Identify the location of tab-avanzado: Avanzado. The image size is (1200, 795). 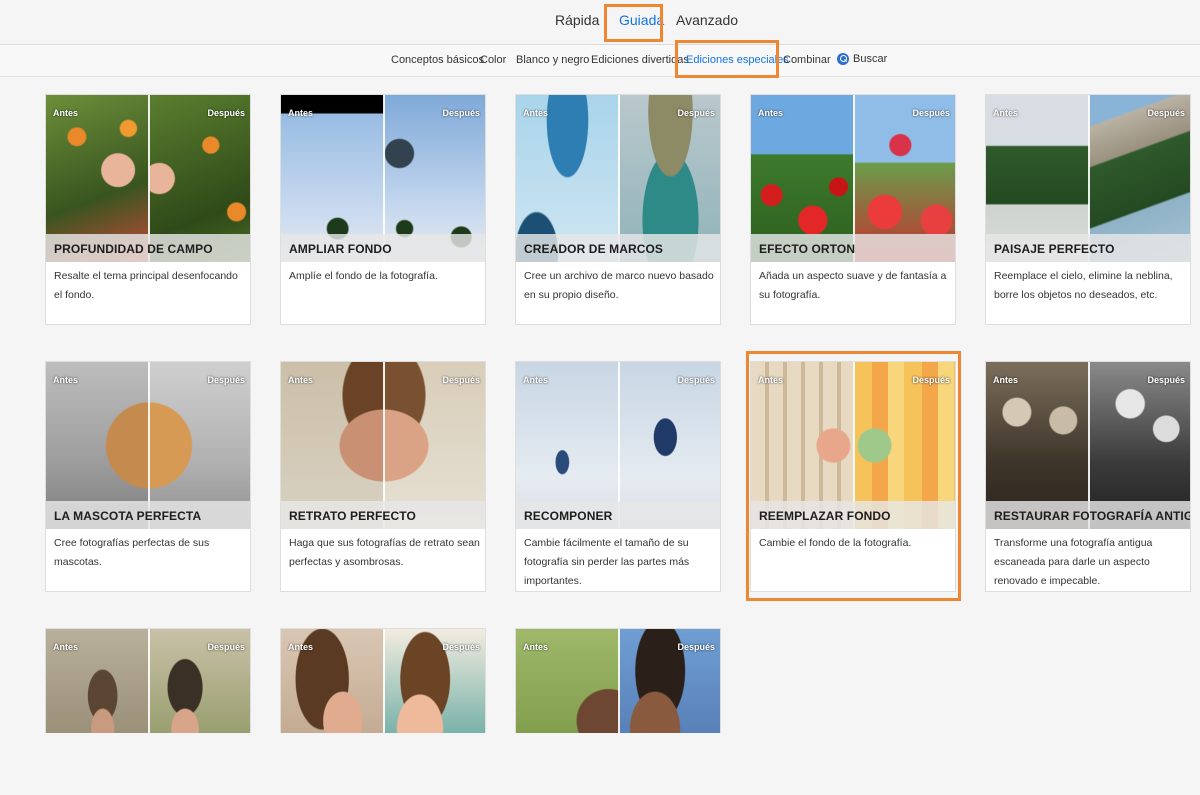
(707, 20).